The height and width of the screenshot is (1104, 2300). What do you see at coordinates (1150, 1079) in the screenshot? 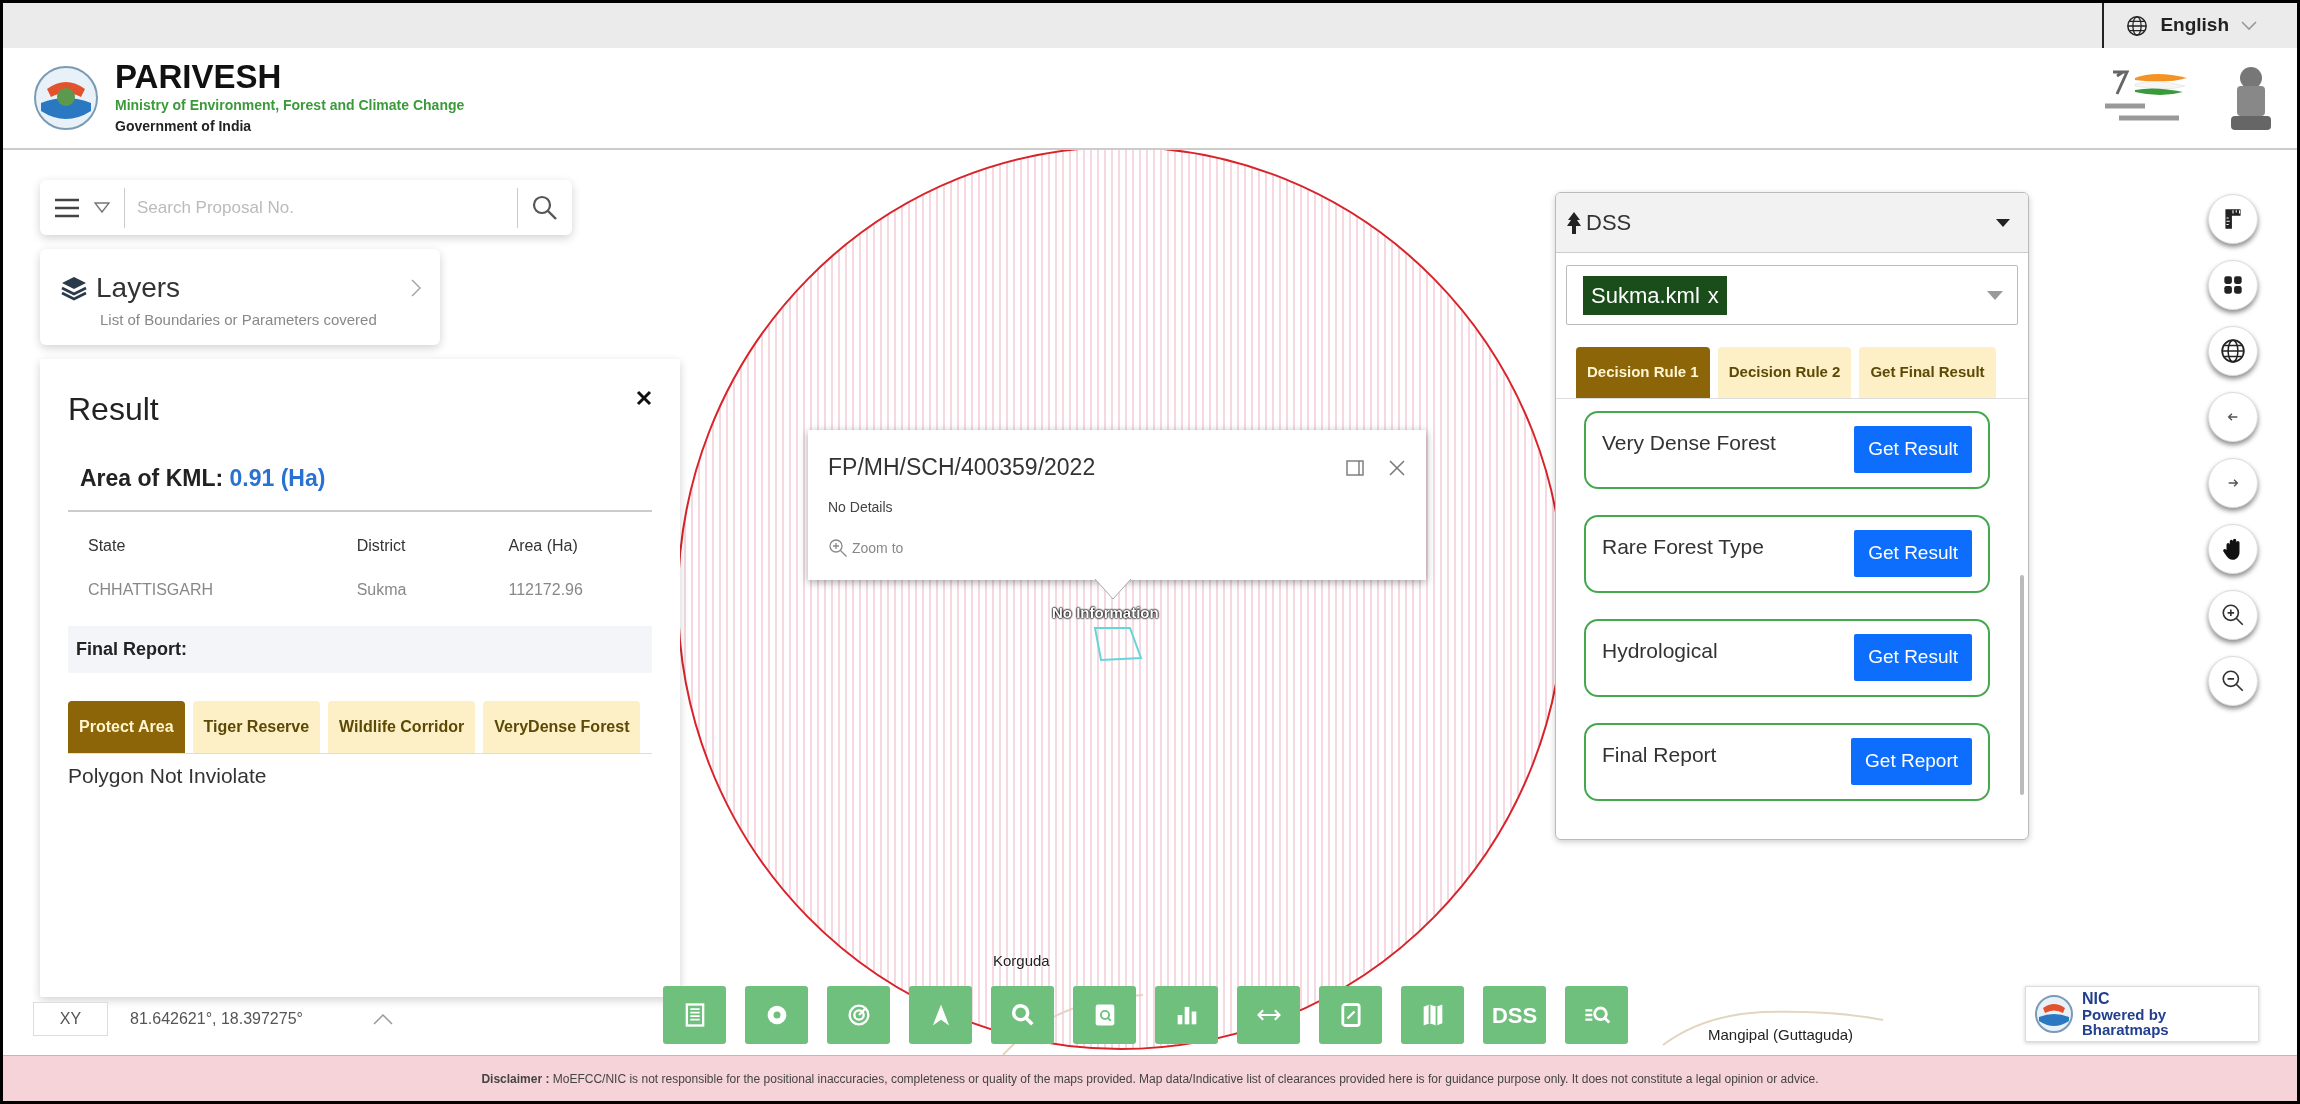
I see `disclaimer-text: Disclaimer : MoEFCC/NIC is not responsible for the positional inaccuracies, completeness or quality of the maps provided. Map data/Indicative list of clearances provided here is for guidance purpose only. It does not constitute a legal opinion or advice.` at bounding box center [1150, 1079].